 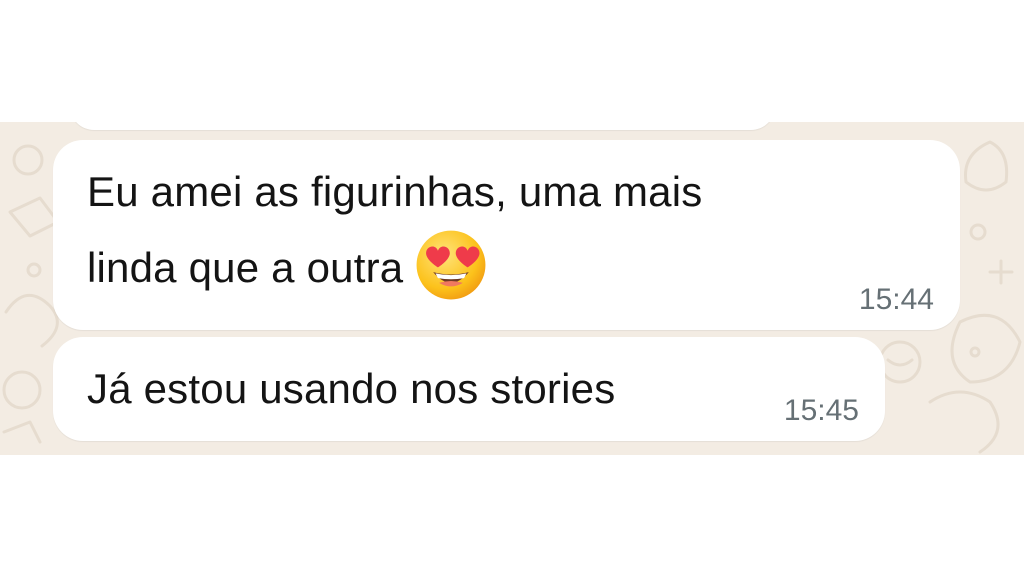 What do you see at coordinates (395, 191) in the screenshot?
I see `message-line: Eu amei as figurinhas, uma mais` at bounding box center [395, 191].